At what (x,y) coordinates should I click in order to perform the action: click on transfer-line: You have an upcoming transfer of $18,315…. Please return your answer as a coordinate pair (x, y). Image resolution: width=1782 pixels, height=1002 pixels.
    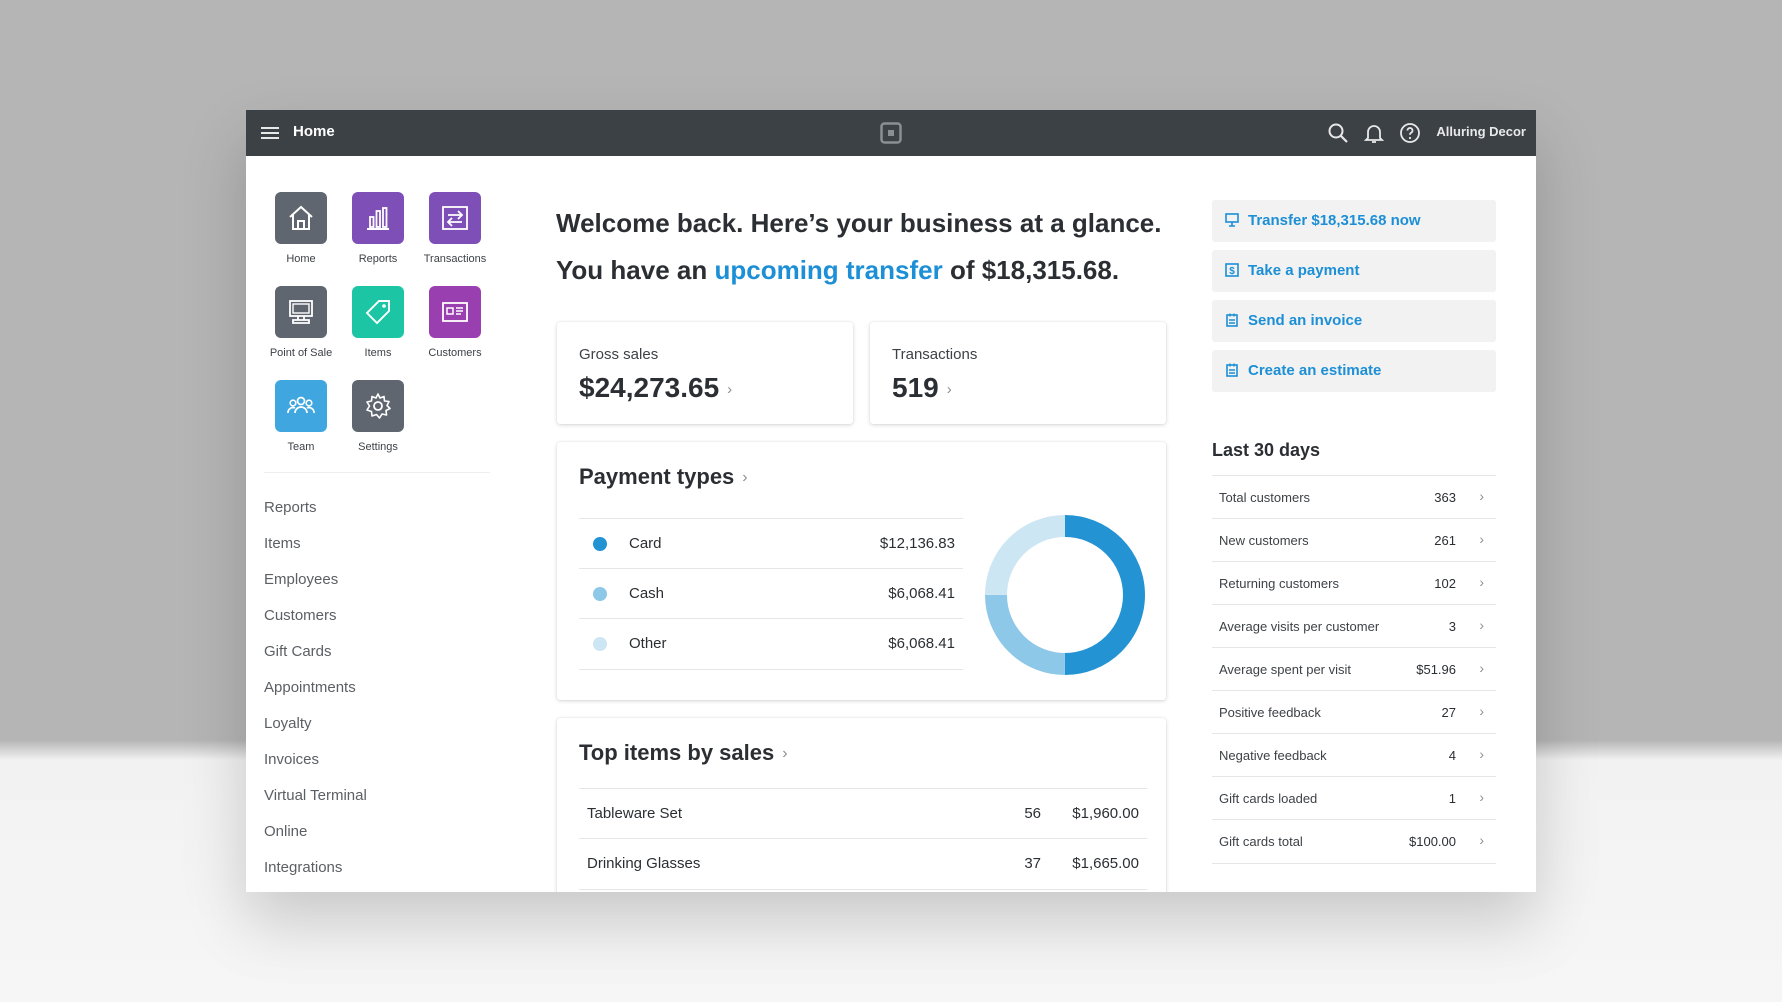
    Looking at the image, I should click on (858, 270).